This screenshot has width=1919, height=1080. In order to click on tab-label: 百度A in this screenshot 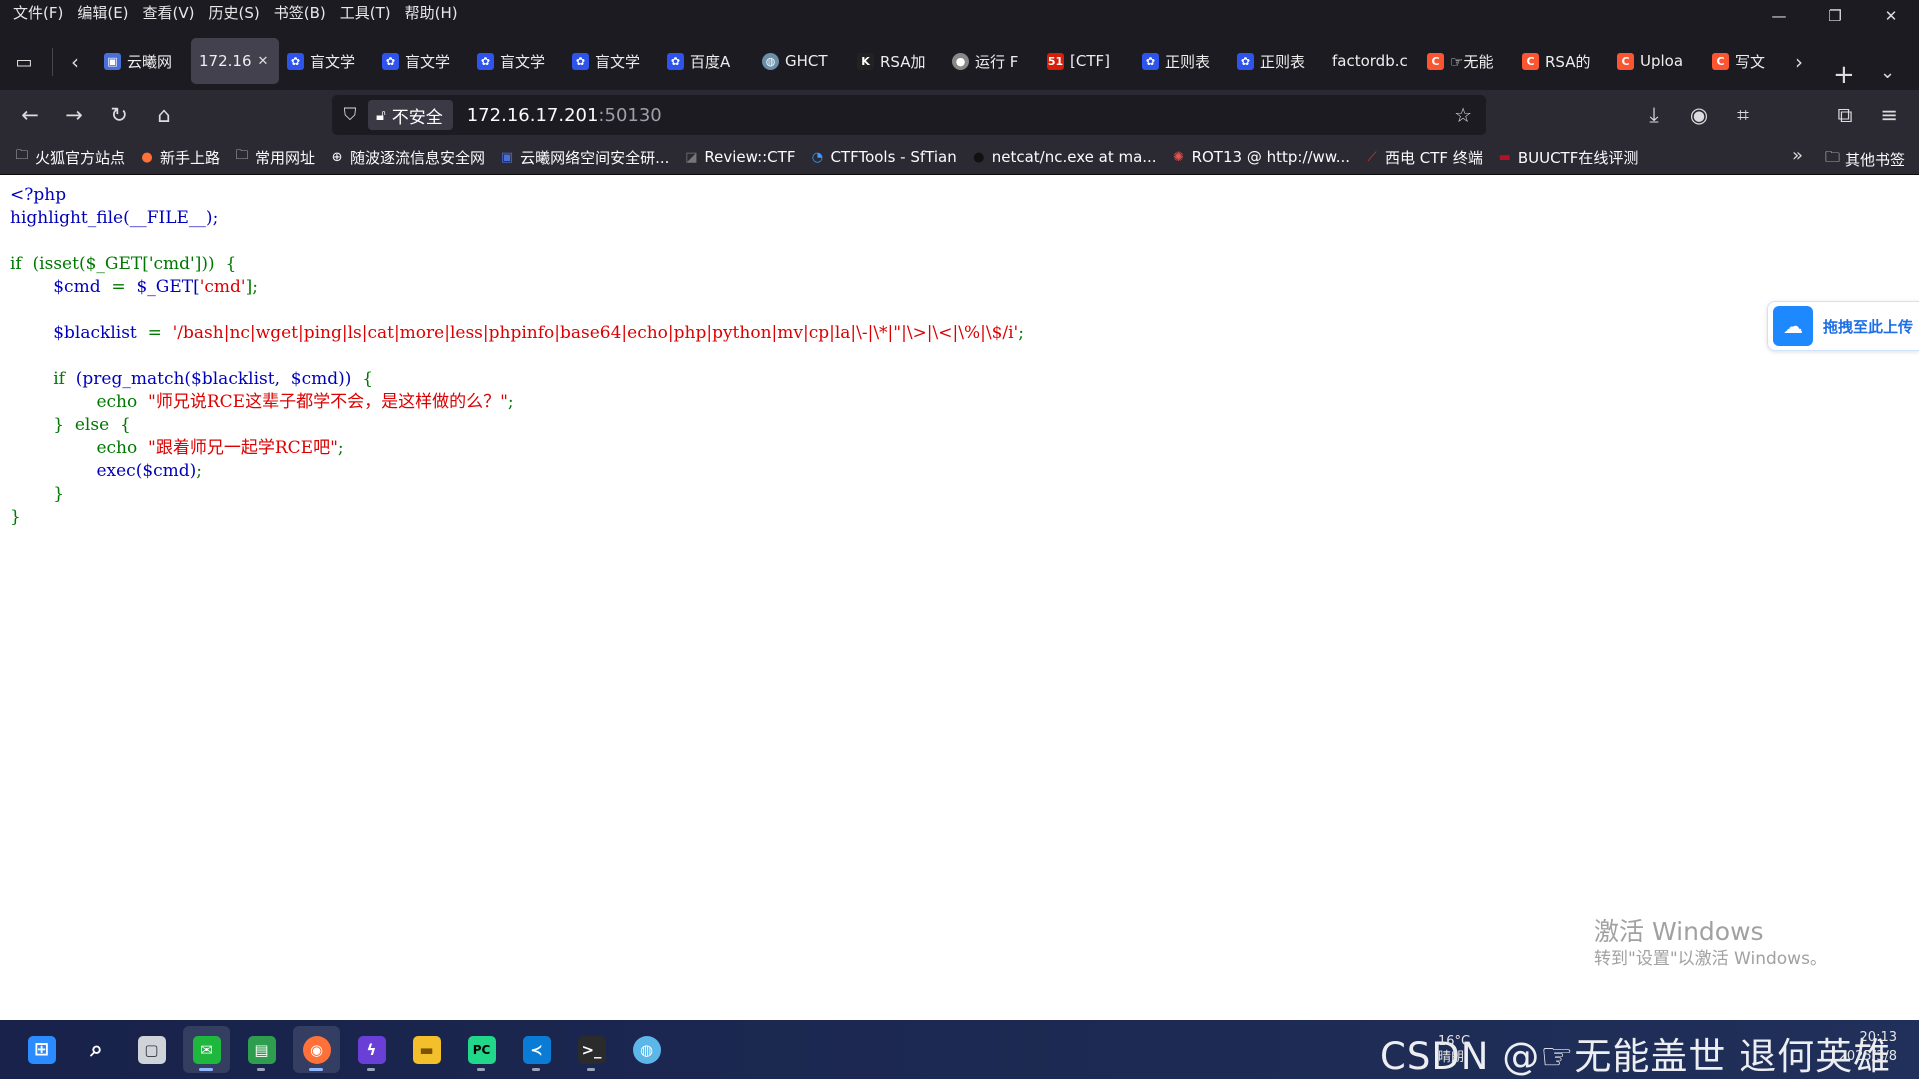, I will do `click(710, 61)`.